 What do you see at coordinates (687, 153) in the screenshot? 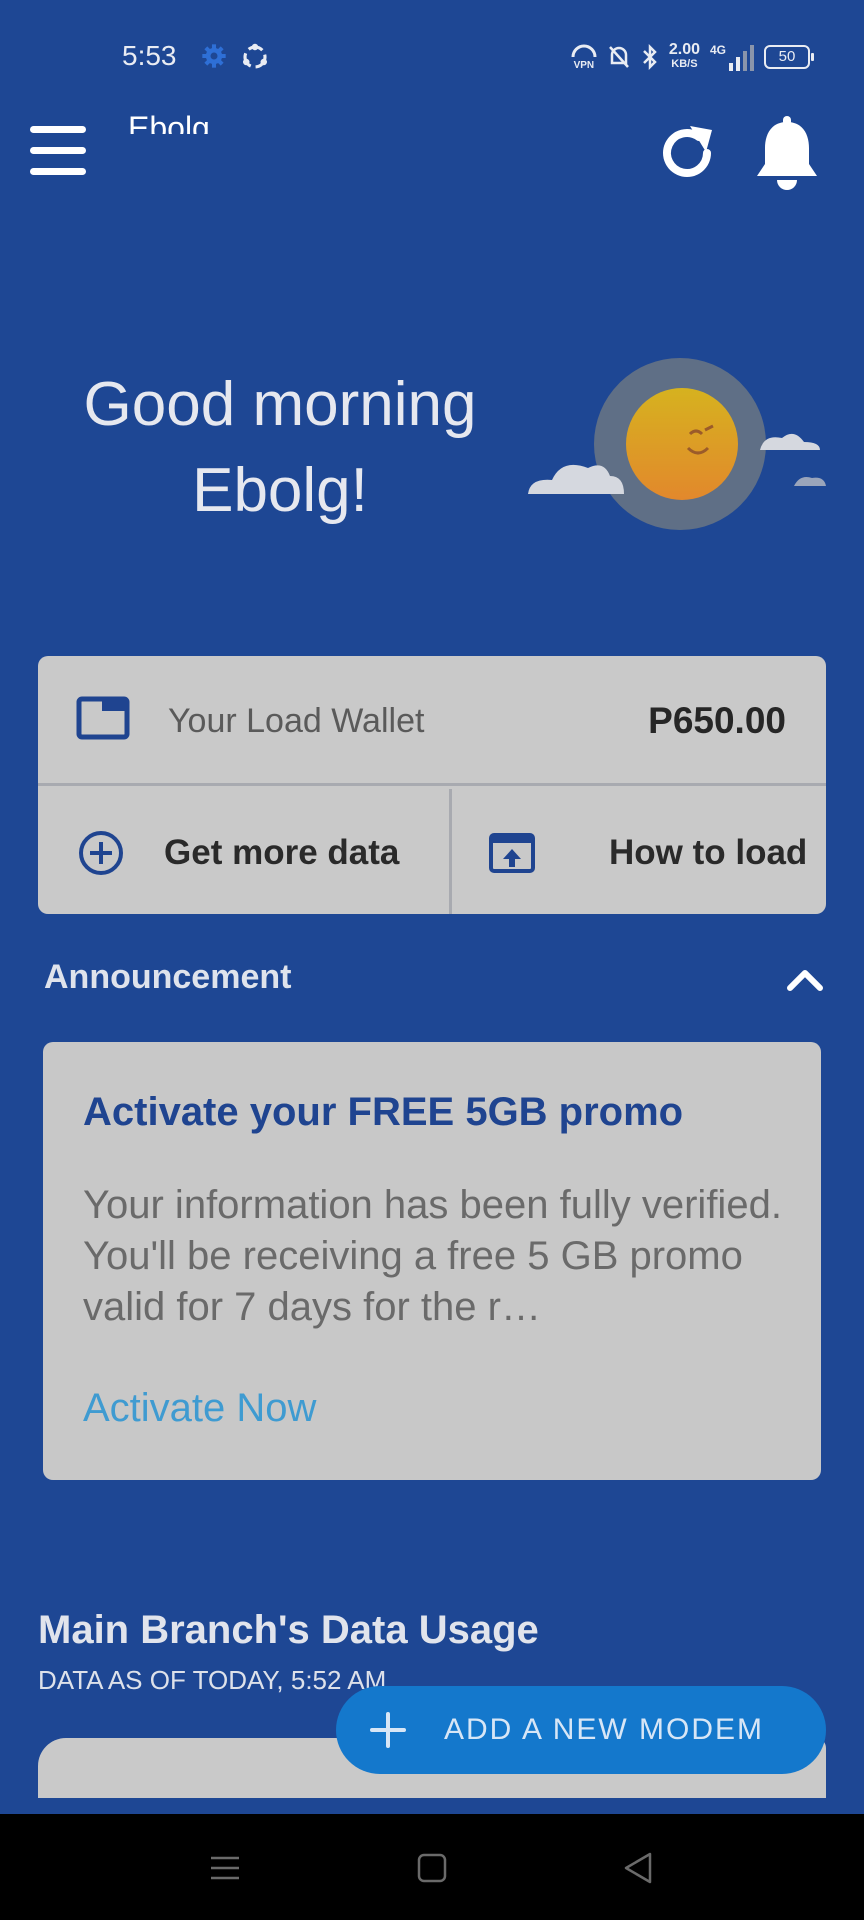
I see `refresh-icon` at bounding box center [687, 153].